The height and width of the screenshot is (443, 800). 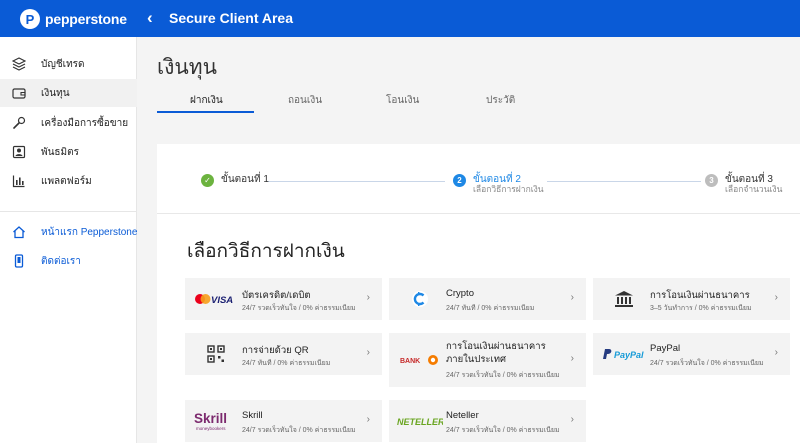 I want to click on pepperstone-logo: P pepperstone, so click(x=73, y=19).